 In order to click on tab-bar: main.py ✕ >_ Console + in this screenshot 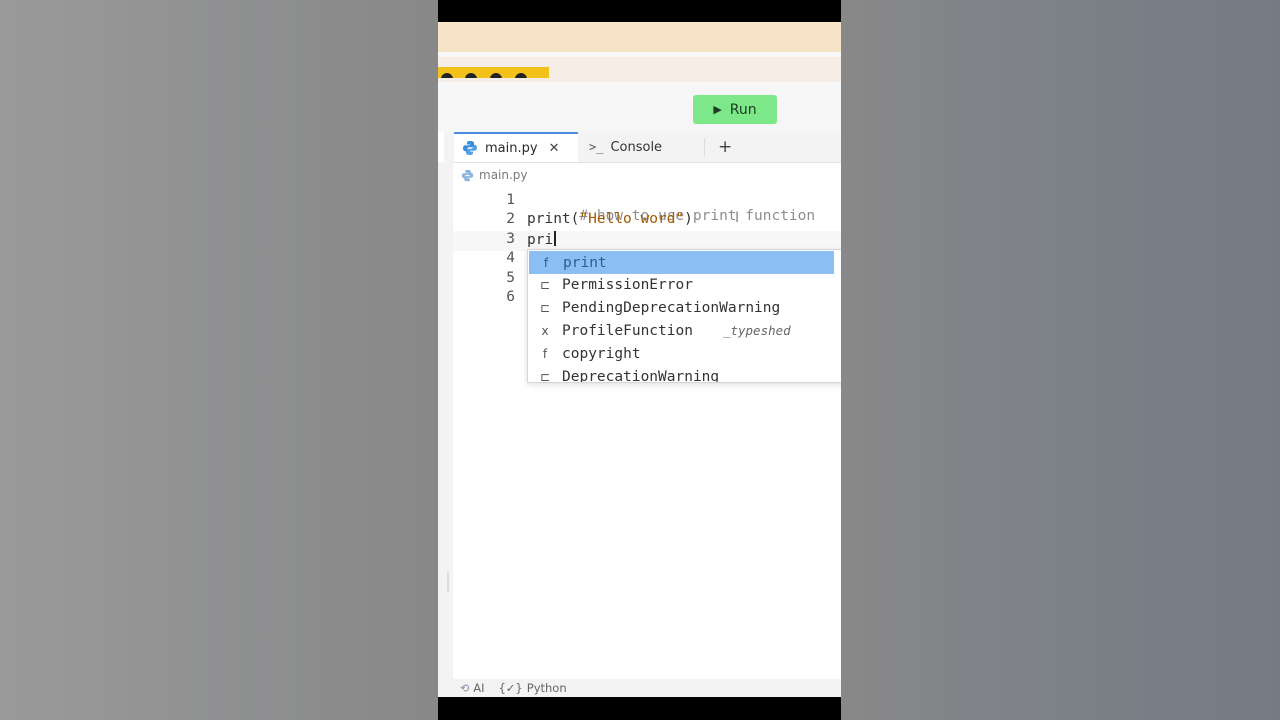, I will do `click(639, 147)`.